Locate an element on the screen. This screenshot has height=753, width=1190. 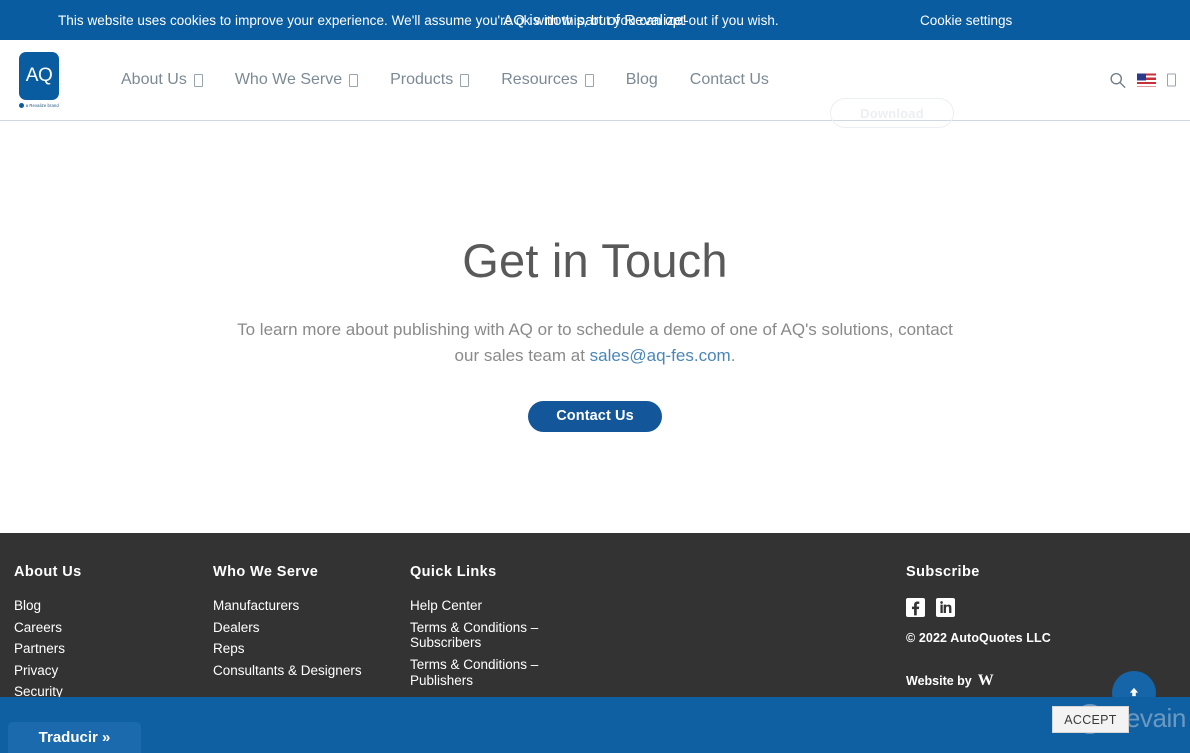
logo-tagline-text: a Revalize brand is located at coordinates (42, 105).